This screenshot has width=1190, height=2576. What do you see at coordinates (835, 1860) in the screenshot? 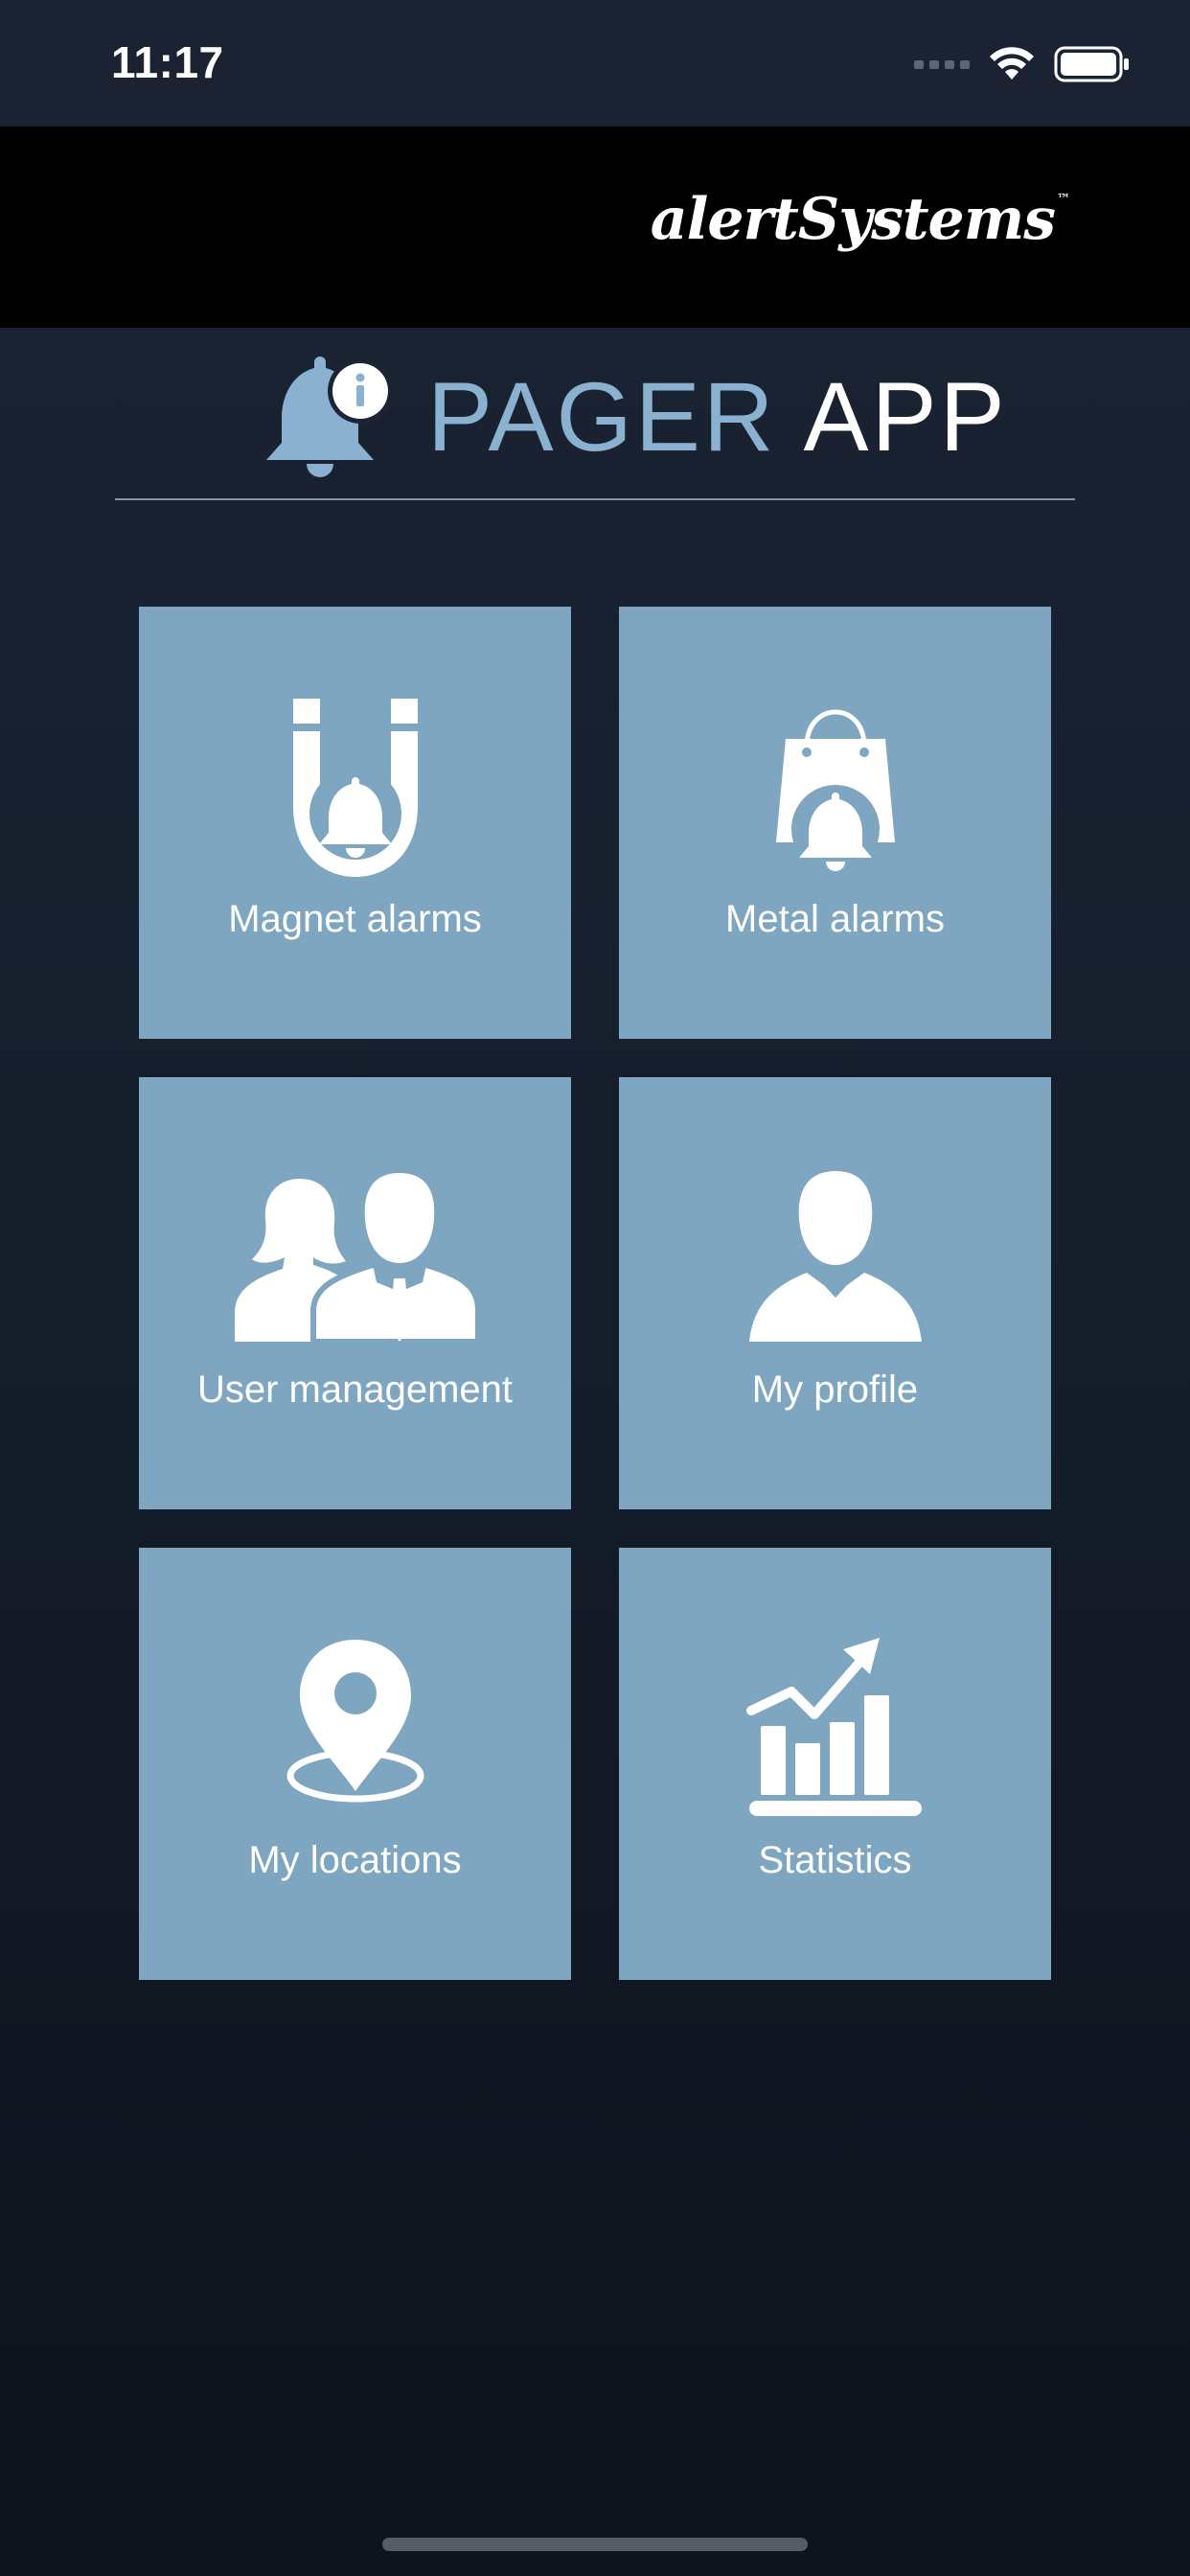
I see `tile-label: Statistics` at bounding box center [835, 1860].